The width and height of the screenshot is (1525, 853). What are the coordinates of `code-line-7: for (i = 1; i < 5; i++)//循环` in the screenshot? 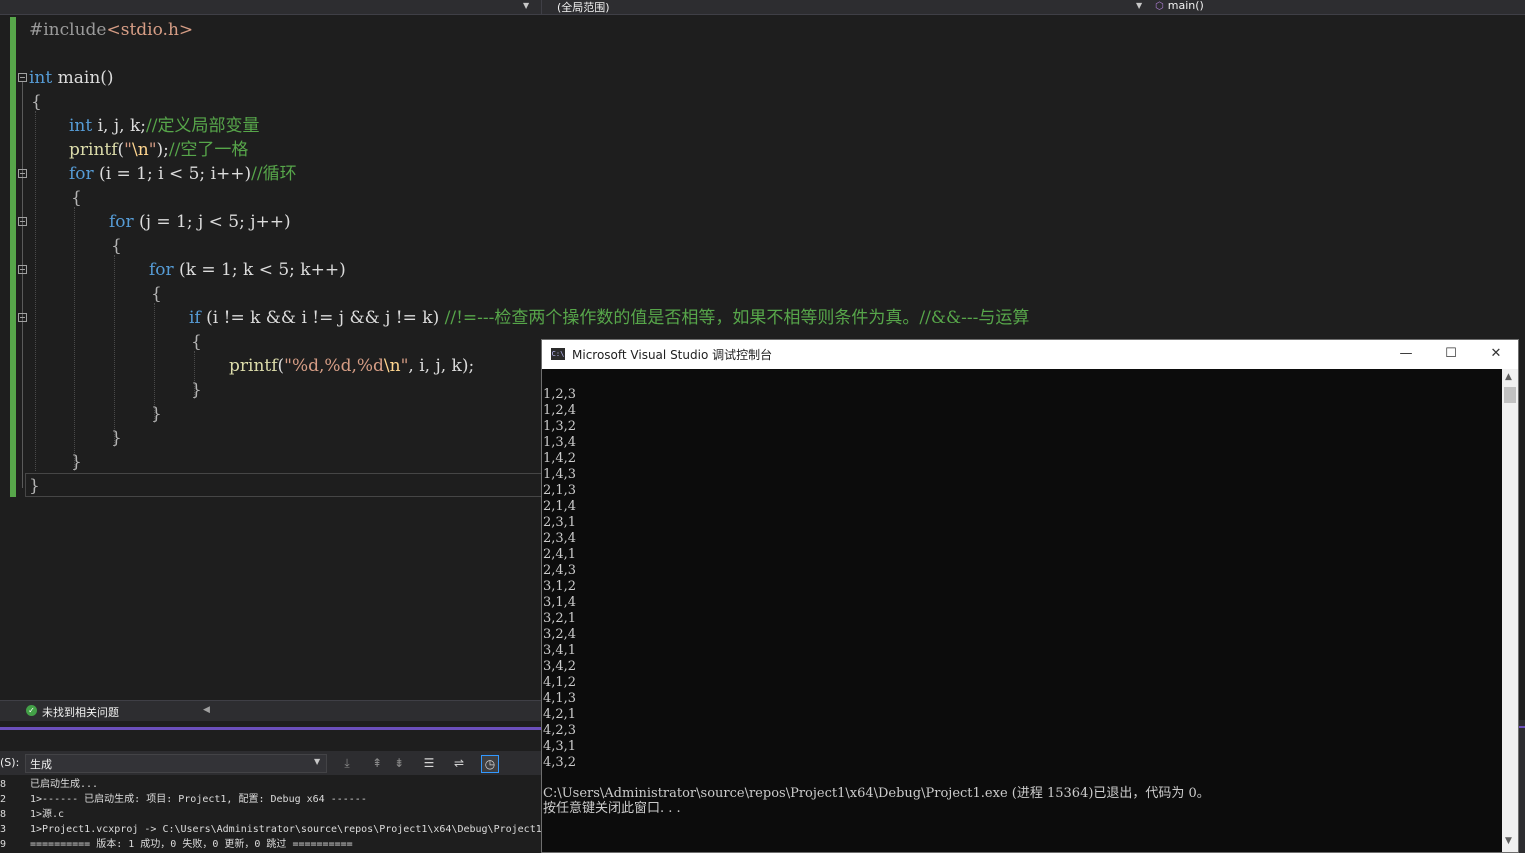 It's located at (183, 174).